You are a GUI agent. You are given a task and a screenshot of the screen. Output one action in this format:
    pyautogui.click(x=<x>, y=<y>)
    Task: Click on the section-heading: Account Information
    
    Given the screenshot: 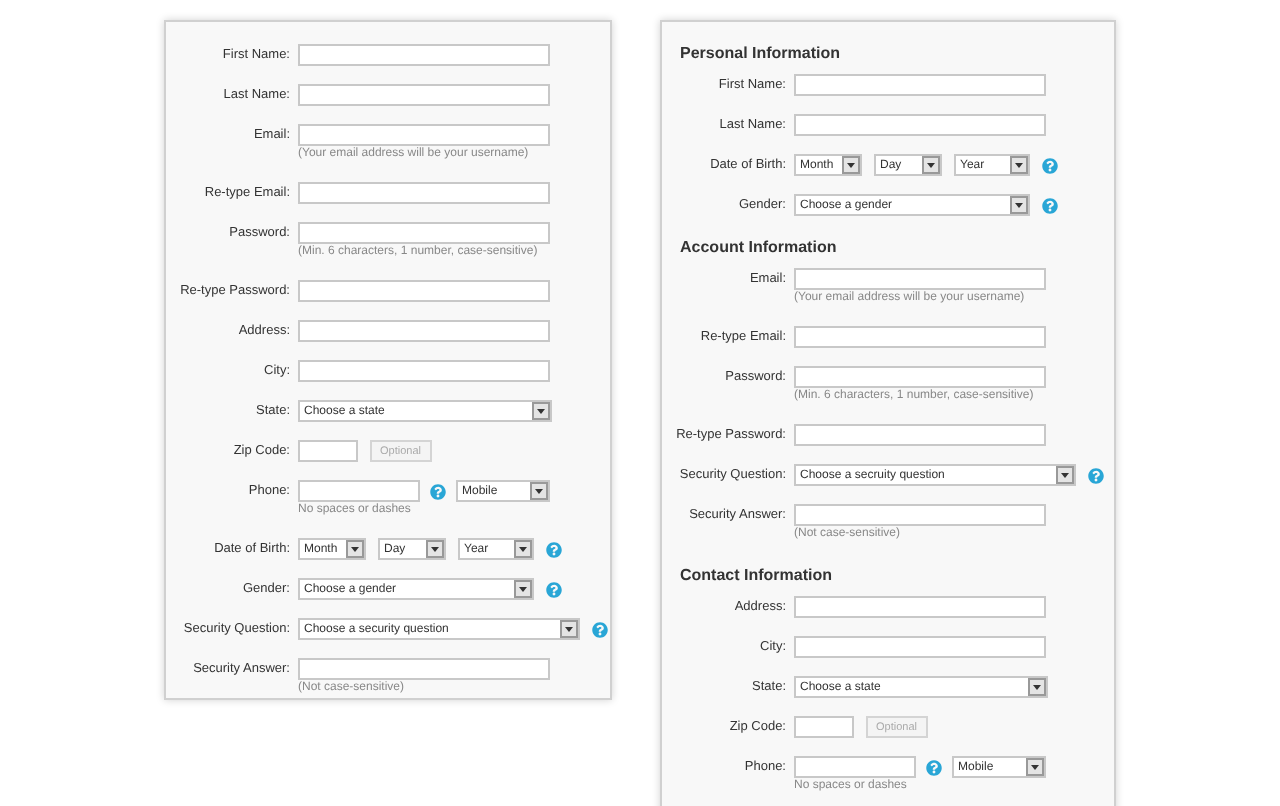 What is the action you would take?
    pyautogui.click(x=758, y=247)
    